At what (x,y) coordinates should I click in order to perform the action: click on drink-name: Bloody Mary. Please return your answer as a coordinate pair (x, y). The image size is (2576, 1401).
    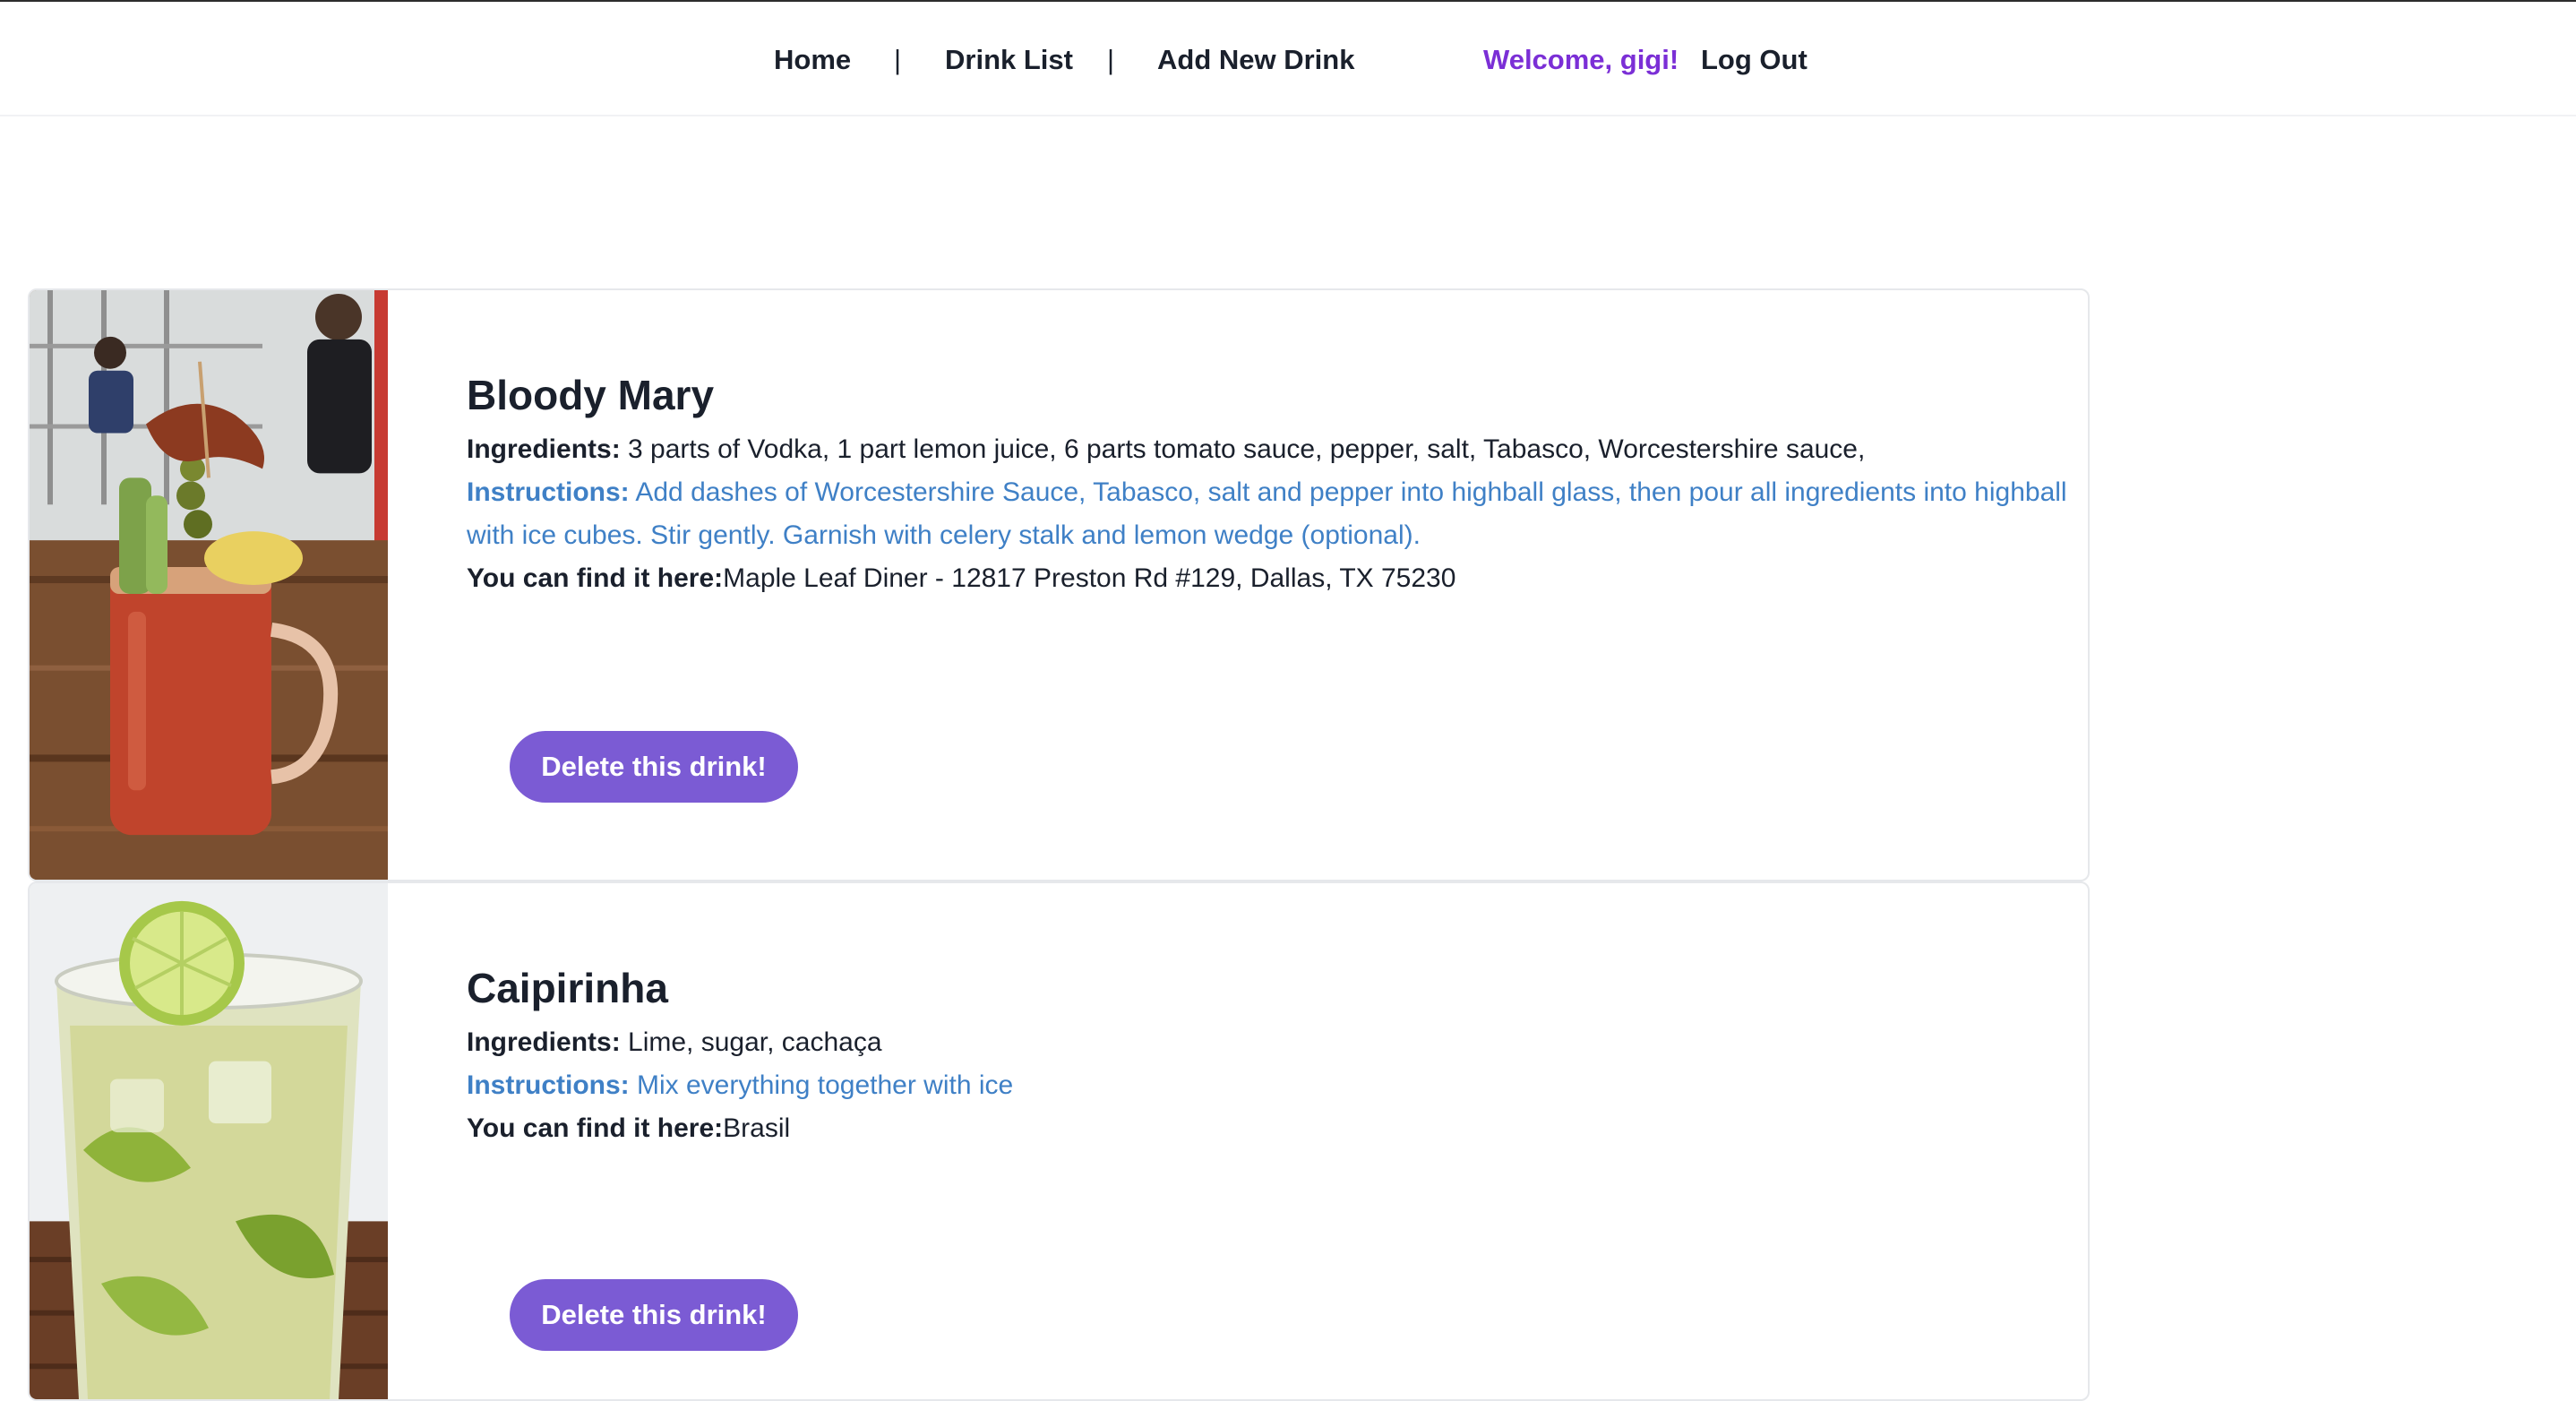
    Looking at the image, I should click on (591, 395).